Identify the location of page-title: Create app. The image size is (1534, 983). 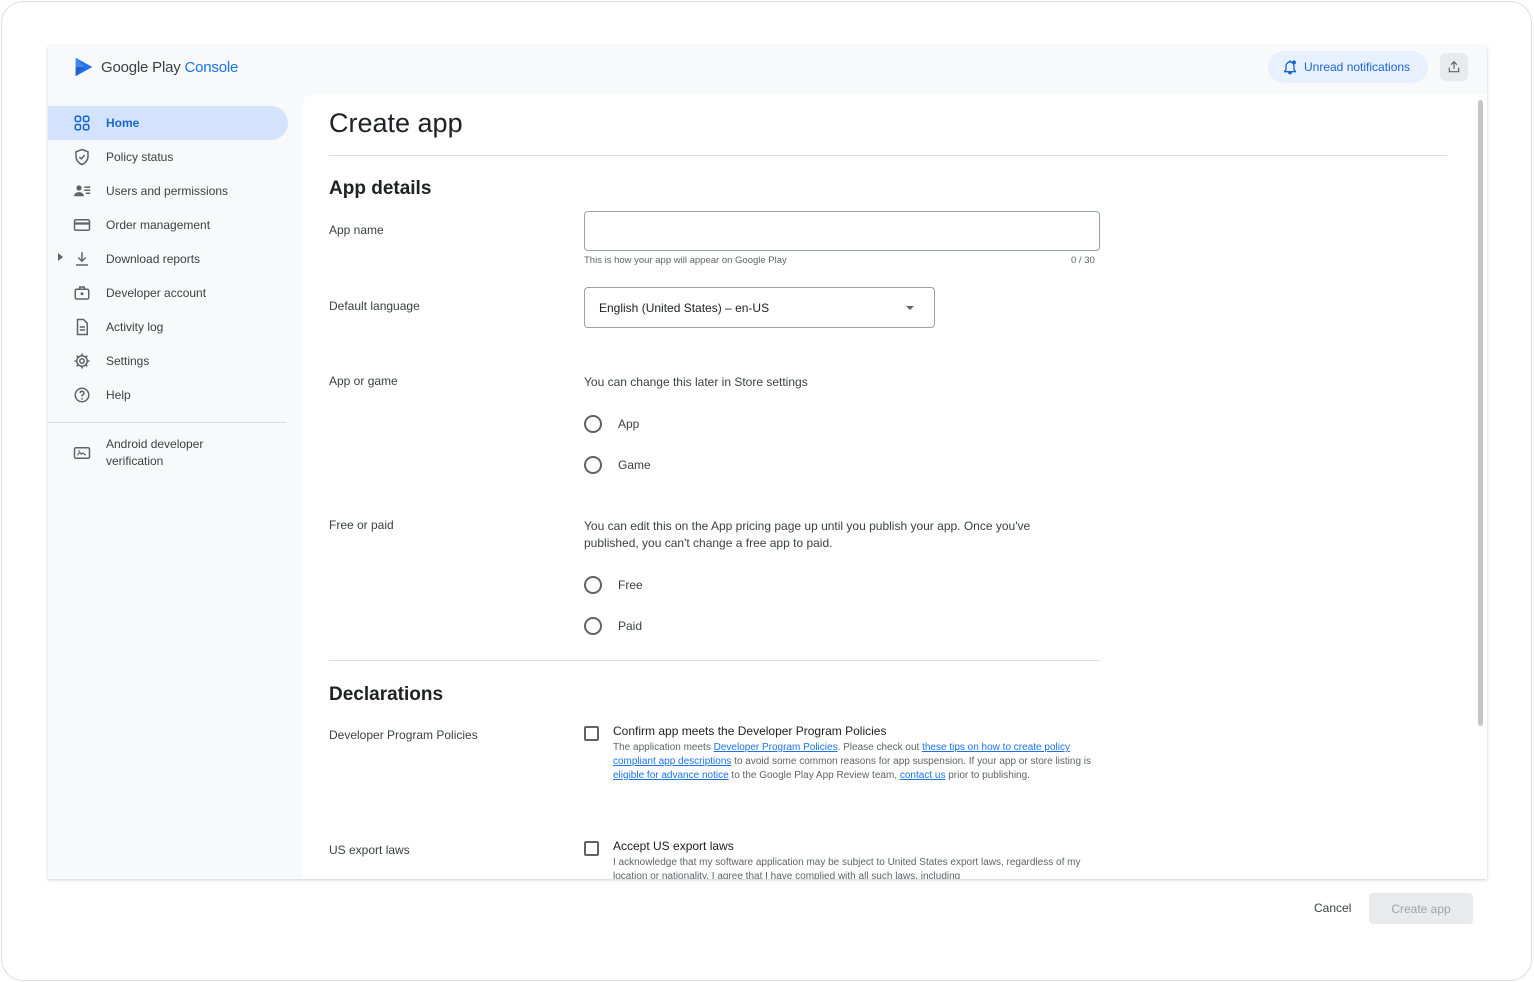
(396, 123).